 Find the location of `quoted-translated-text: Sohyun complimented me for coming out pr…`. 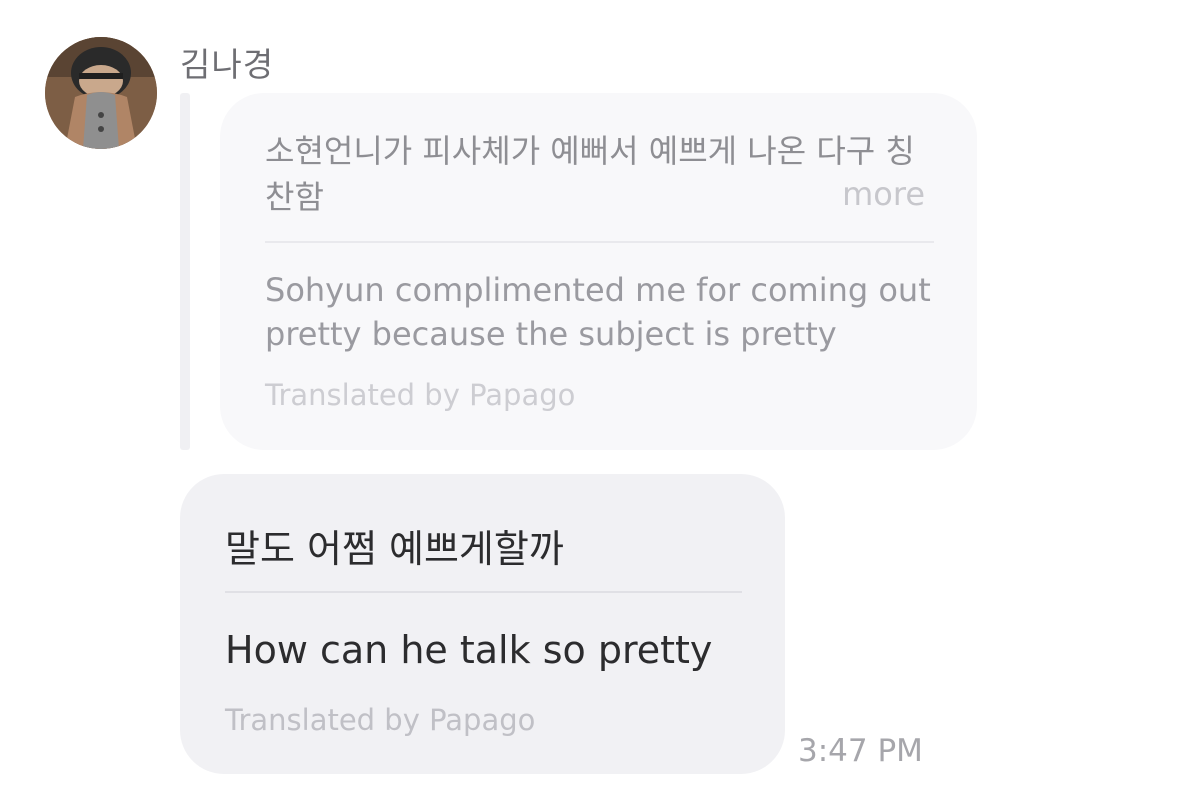

quoted-translated-text: Sohyun complimented me for coming out pr… is located at coordinates (610, 312).